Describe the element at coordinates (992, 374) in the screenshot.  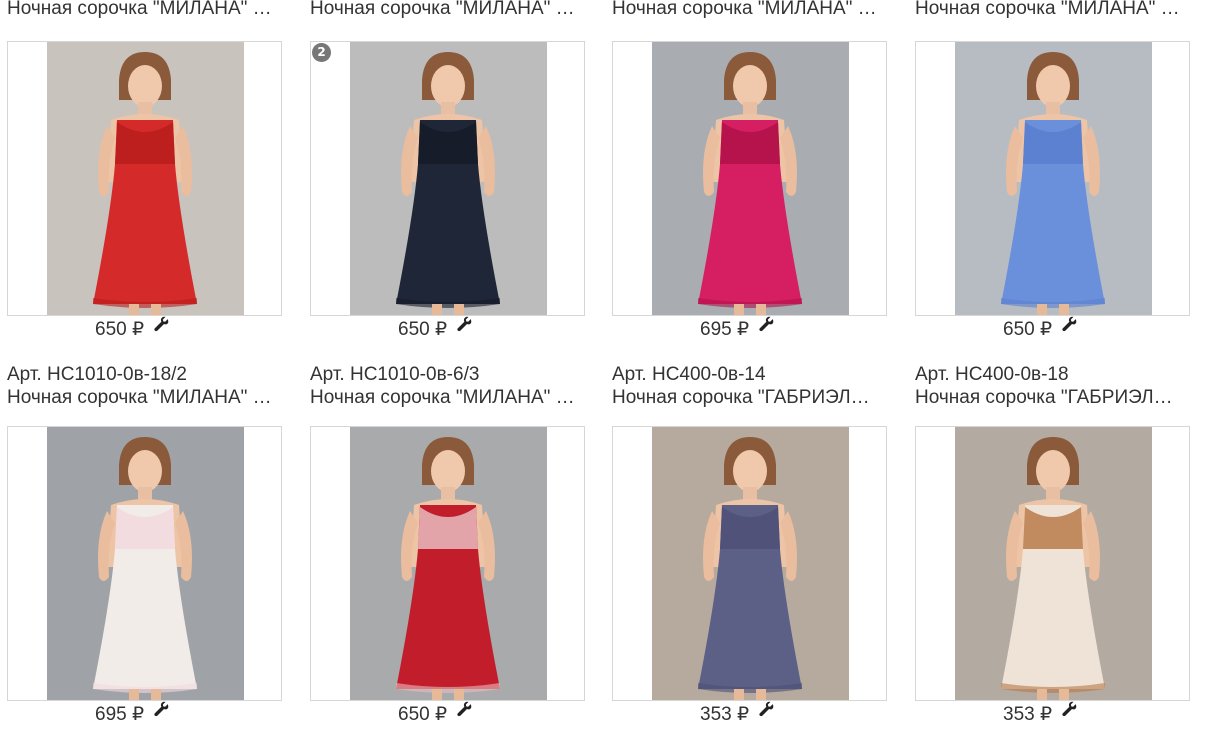
I see `product-article: Арт. НС400-0в-18` at that location.